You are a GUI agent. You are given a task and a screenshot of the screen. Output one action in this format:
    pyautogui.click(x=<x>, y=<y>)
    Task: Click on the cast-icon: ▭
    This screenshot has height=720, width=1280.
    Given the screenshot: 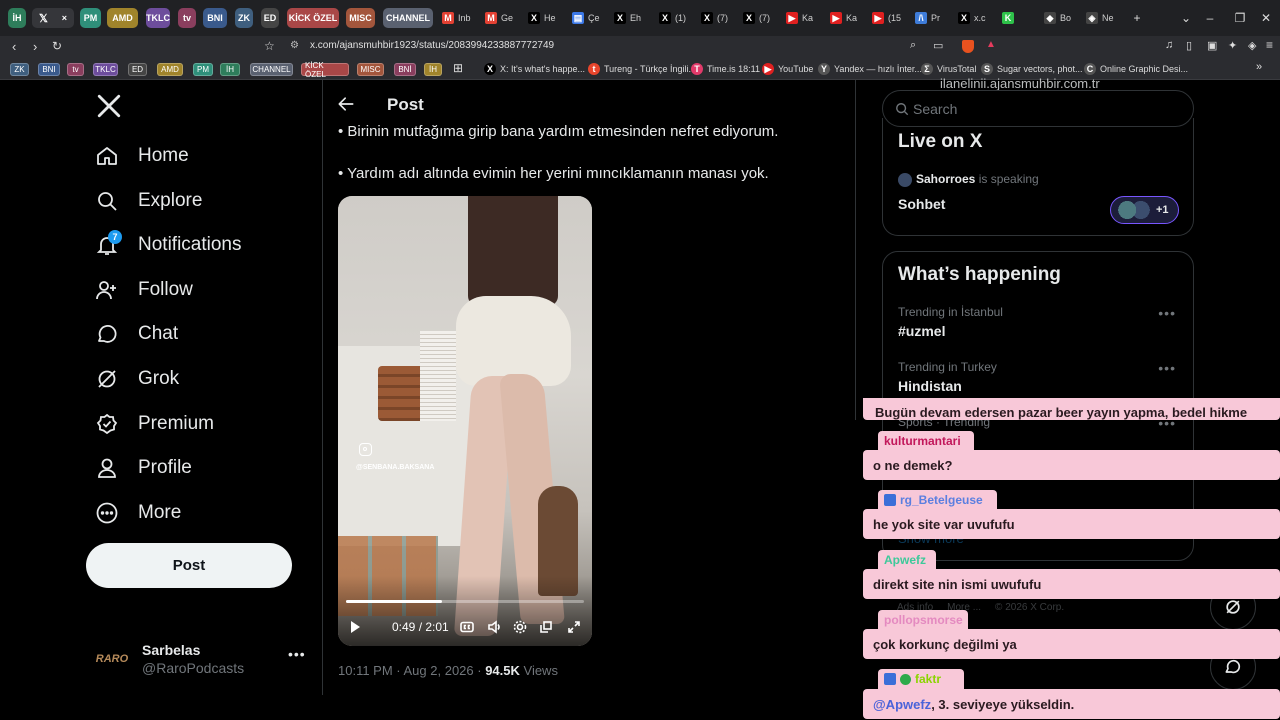 What is the action you would take?
    pyautogui.click(x=938, y=45)
    